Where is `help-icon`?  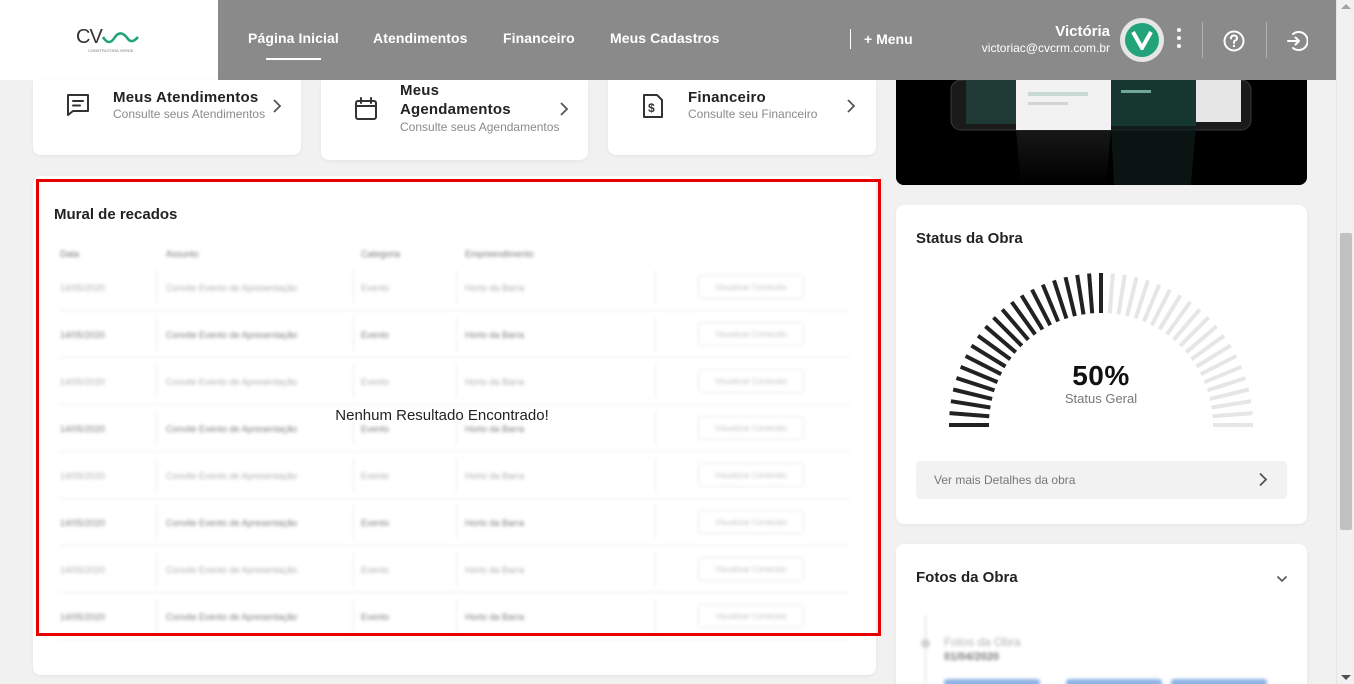 help-icon is located at coordinates (1234, 41).